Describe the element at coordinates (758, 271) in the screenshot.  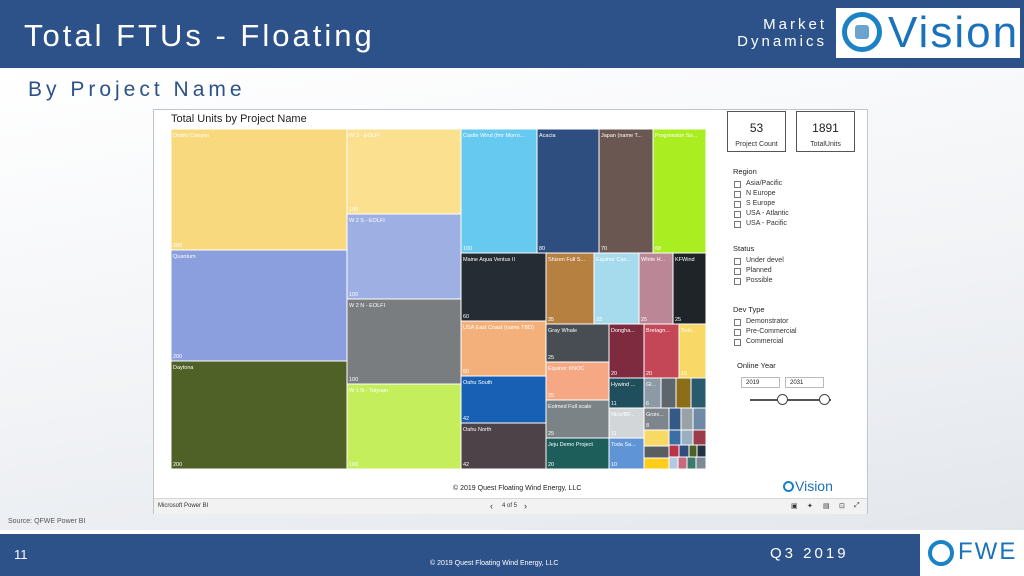
I see `slicer-item: Planned` at that location.